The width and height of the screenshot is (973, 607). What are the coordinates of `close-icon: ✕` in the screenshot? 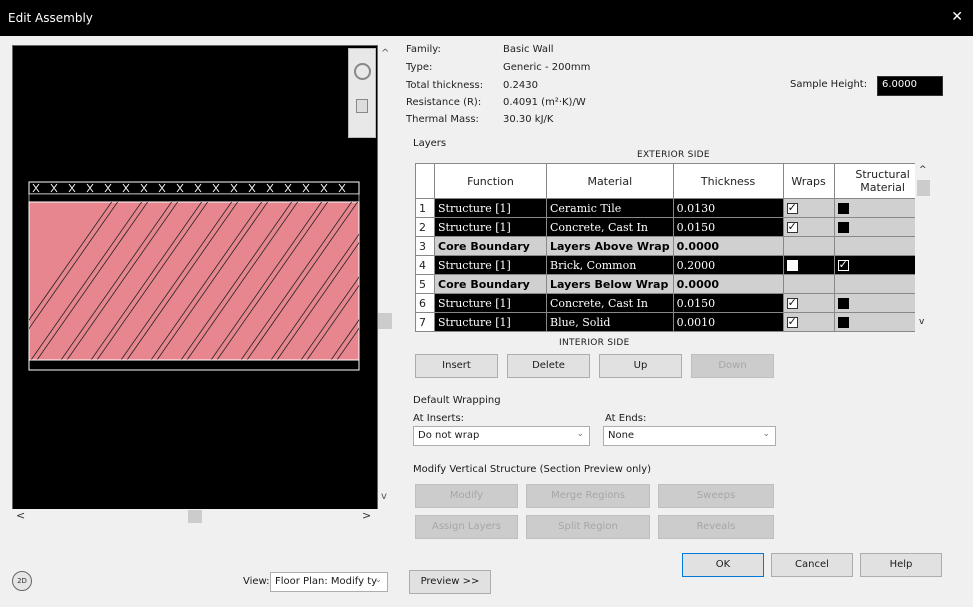 It's located at (957, 17).